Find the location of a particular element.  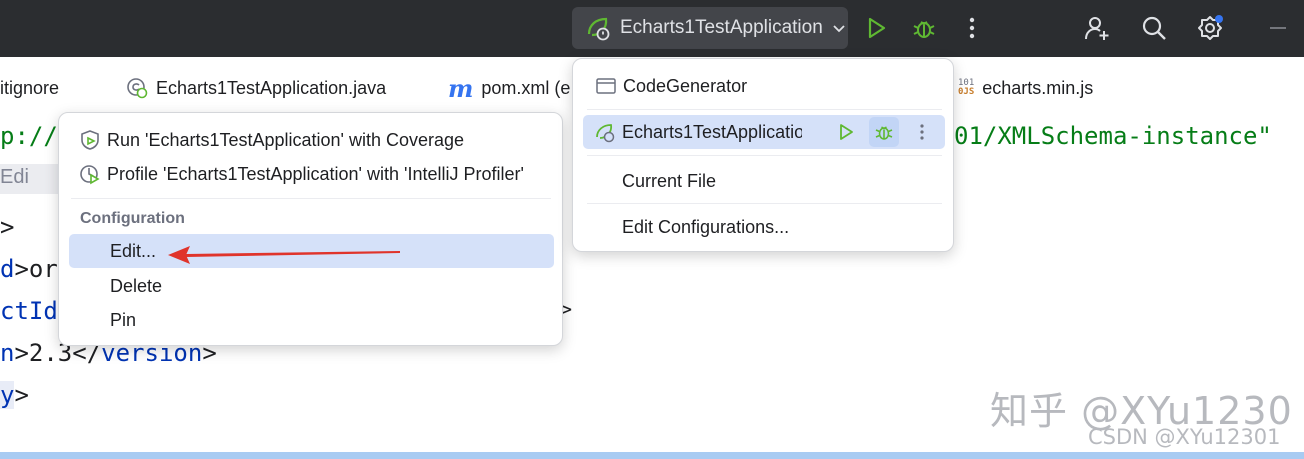

code-line-4: d>or is located at coordinates (29, 269).